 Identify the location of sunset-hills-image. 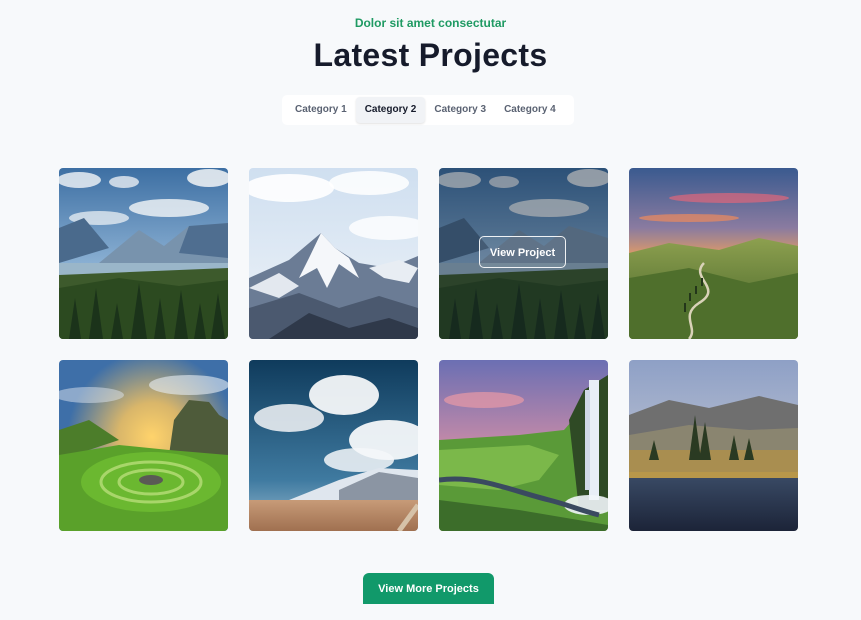
(713, 253).